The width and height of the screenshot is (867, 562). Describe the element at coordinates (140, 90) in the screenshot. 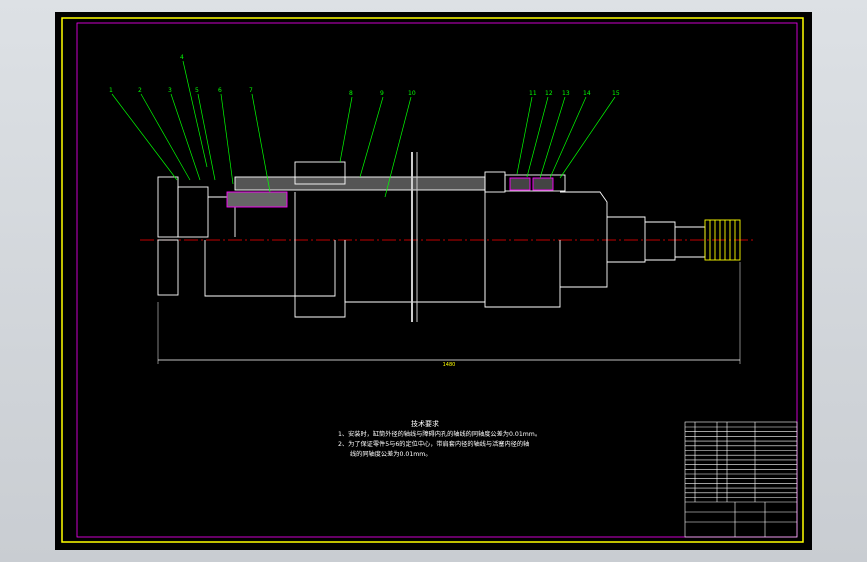

I see `part-label-2: 2` at that location.